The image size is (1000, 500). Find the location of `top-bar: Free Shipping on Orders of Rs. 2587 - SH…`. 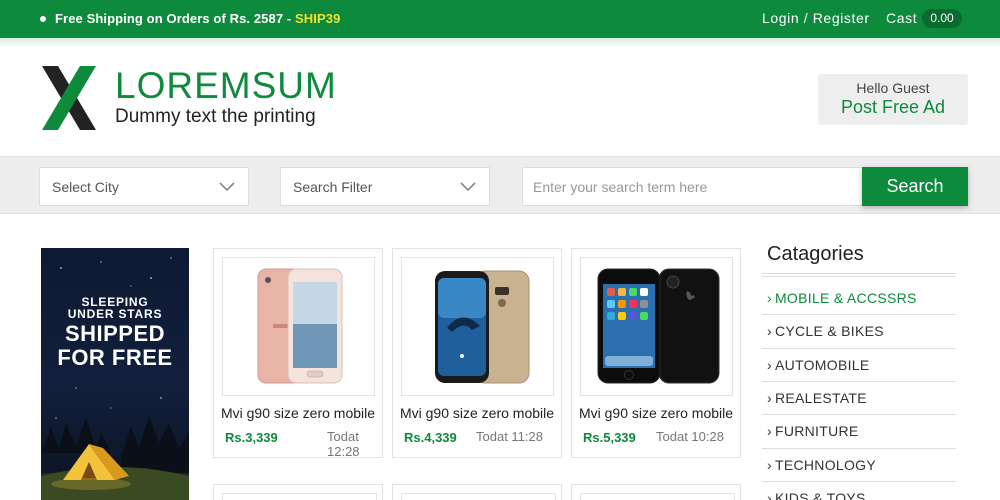

top-bar: Free Shipping on Orders of Rs. 2587 - SH… is located at coordinates (500, 24).